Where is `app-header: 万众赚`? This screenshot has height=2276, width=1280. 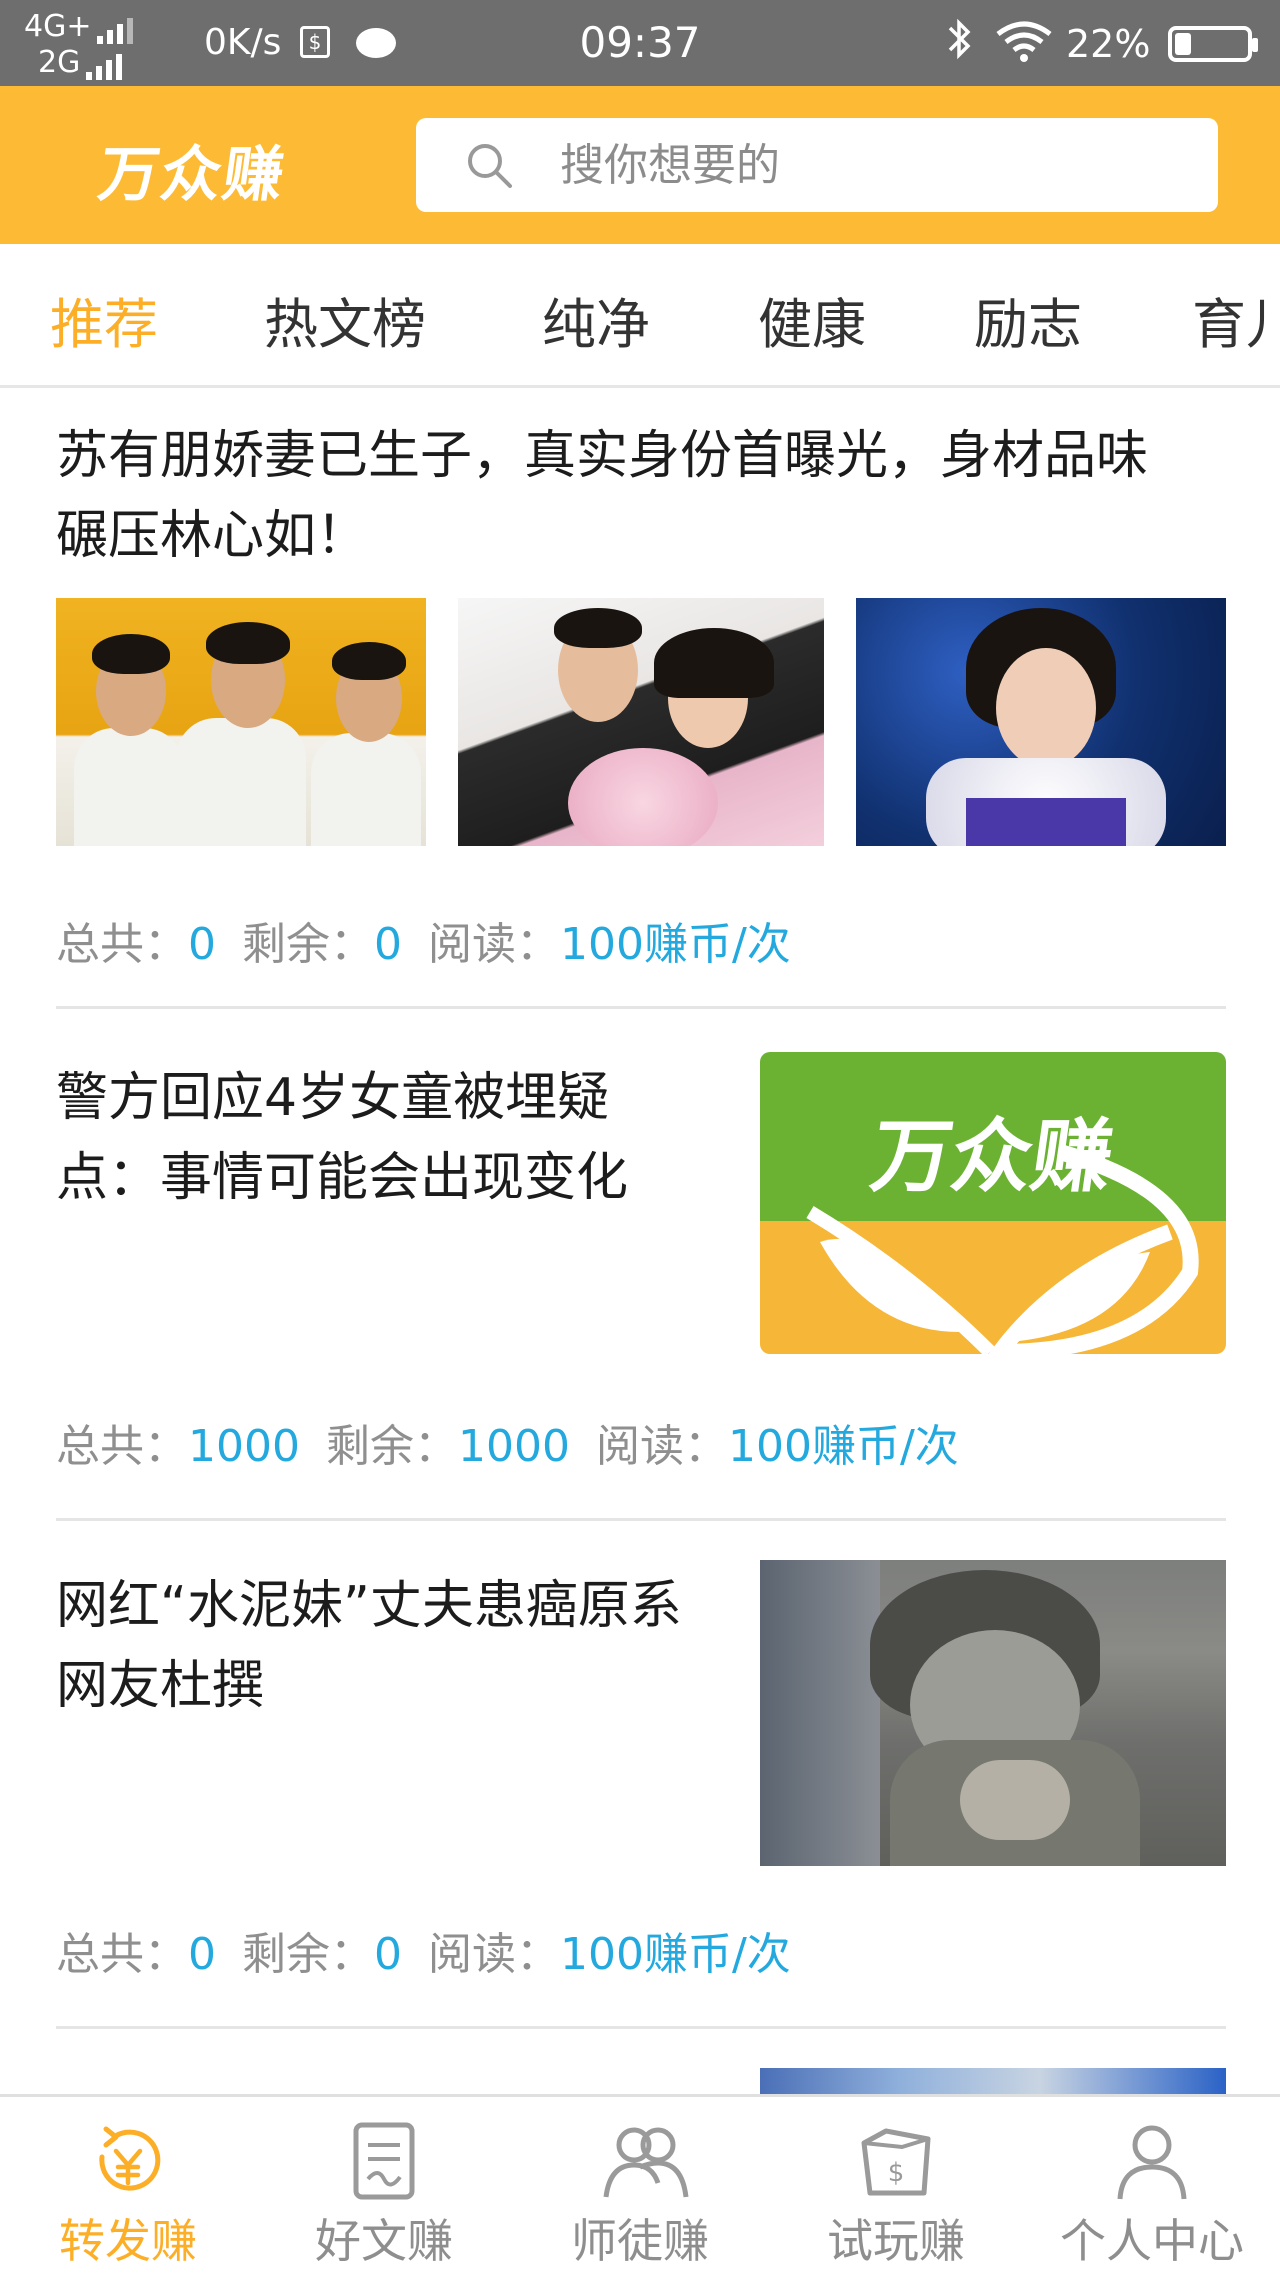
app-header: 万众赚 is located at coordinates (640, 165).